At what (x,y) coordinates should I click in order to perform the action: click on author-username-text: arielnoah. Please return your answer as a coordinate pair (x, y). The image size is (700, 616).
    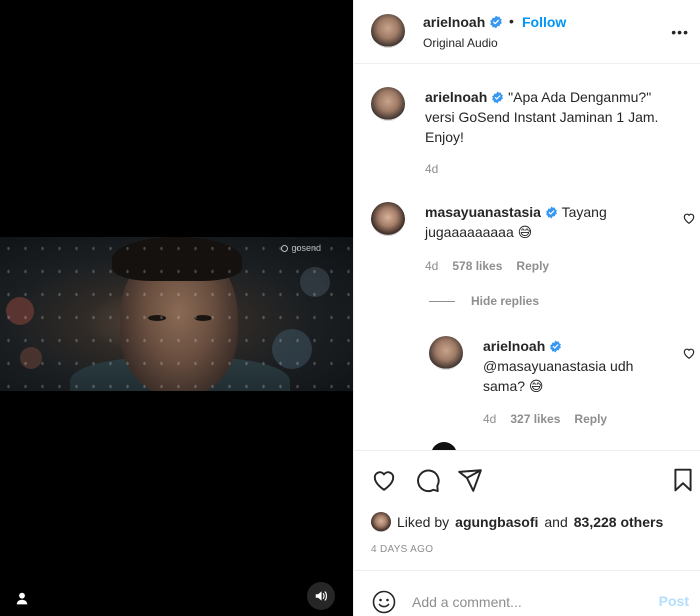
    Looking at the image, I should click on (454, 22).